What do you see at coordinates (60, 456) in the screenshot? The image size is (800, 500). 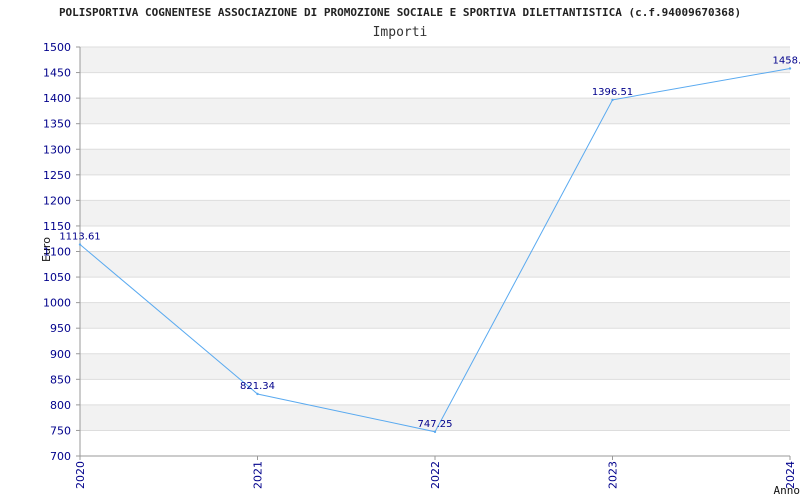 I see `y-tick-label: 700` at bounding box center [60, 456].